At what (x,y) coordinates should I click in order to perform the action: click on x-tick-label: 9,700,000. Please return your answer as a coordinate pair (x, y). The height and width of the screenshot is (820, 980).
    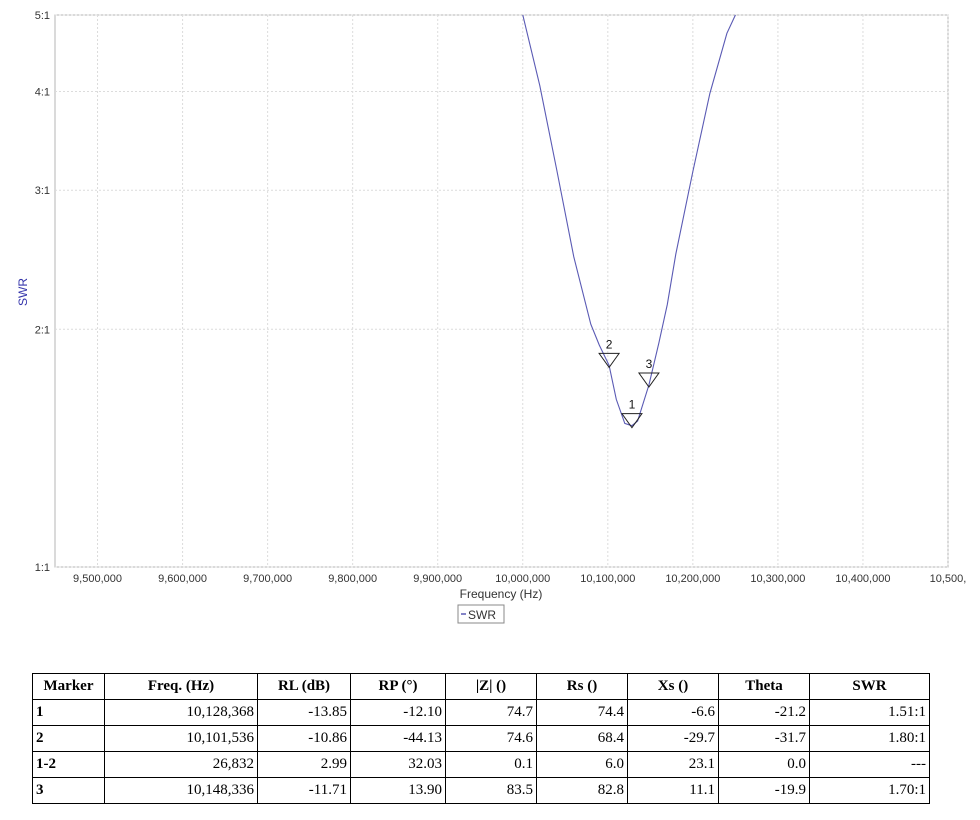
    Looking at the image, I should click on (267, 579).